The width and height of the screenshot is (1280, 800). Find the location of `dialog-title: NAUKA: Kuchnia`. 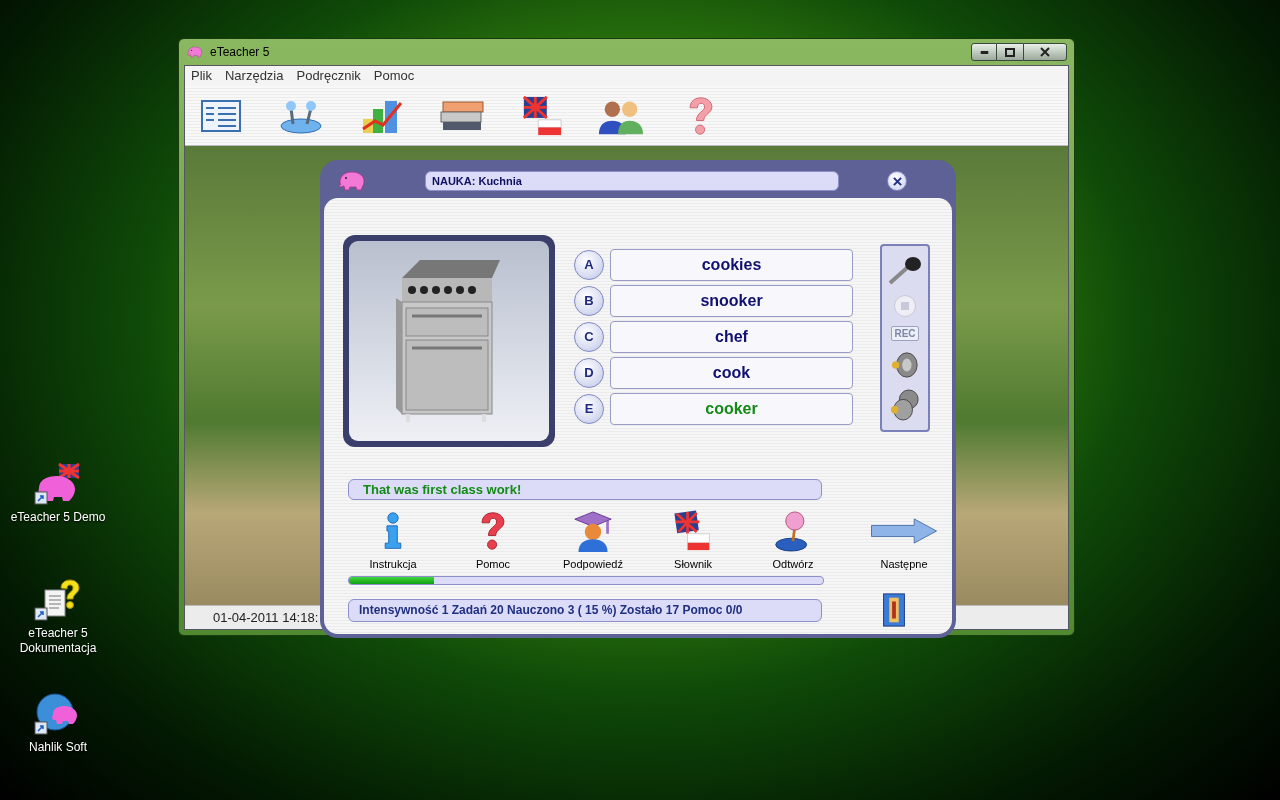

dialog-title: NAUKA: Kuchnia is located at coordinates (477, 181).